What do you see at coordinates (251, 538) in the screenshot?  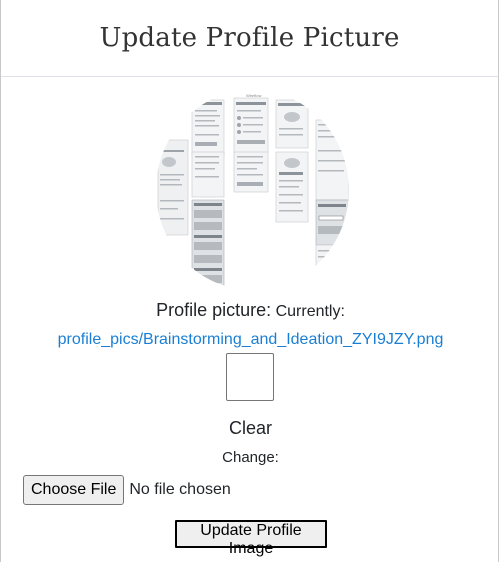 I see `update-profile-image-button: Update Profile Image` at bounding box center [251, 538].